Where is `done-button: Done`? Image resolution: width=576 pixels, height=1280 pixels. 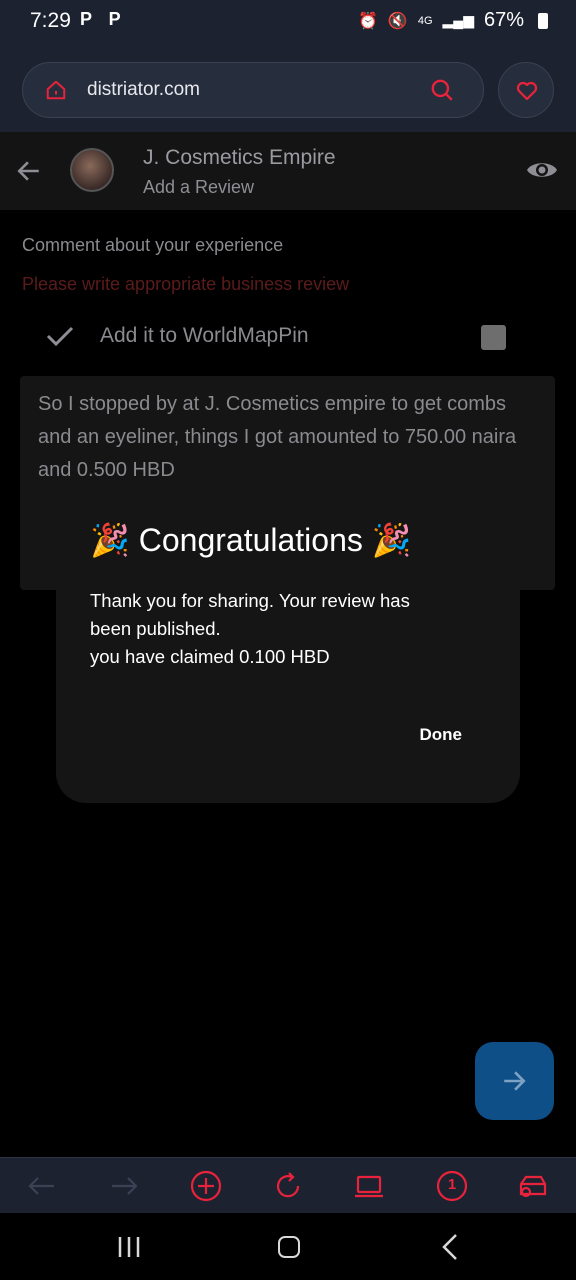 done-button: Done is located at coordinates (441, 735).